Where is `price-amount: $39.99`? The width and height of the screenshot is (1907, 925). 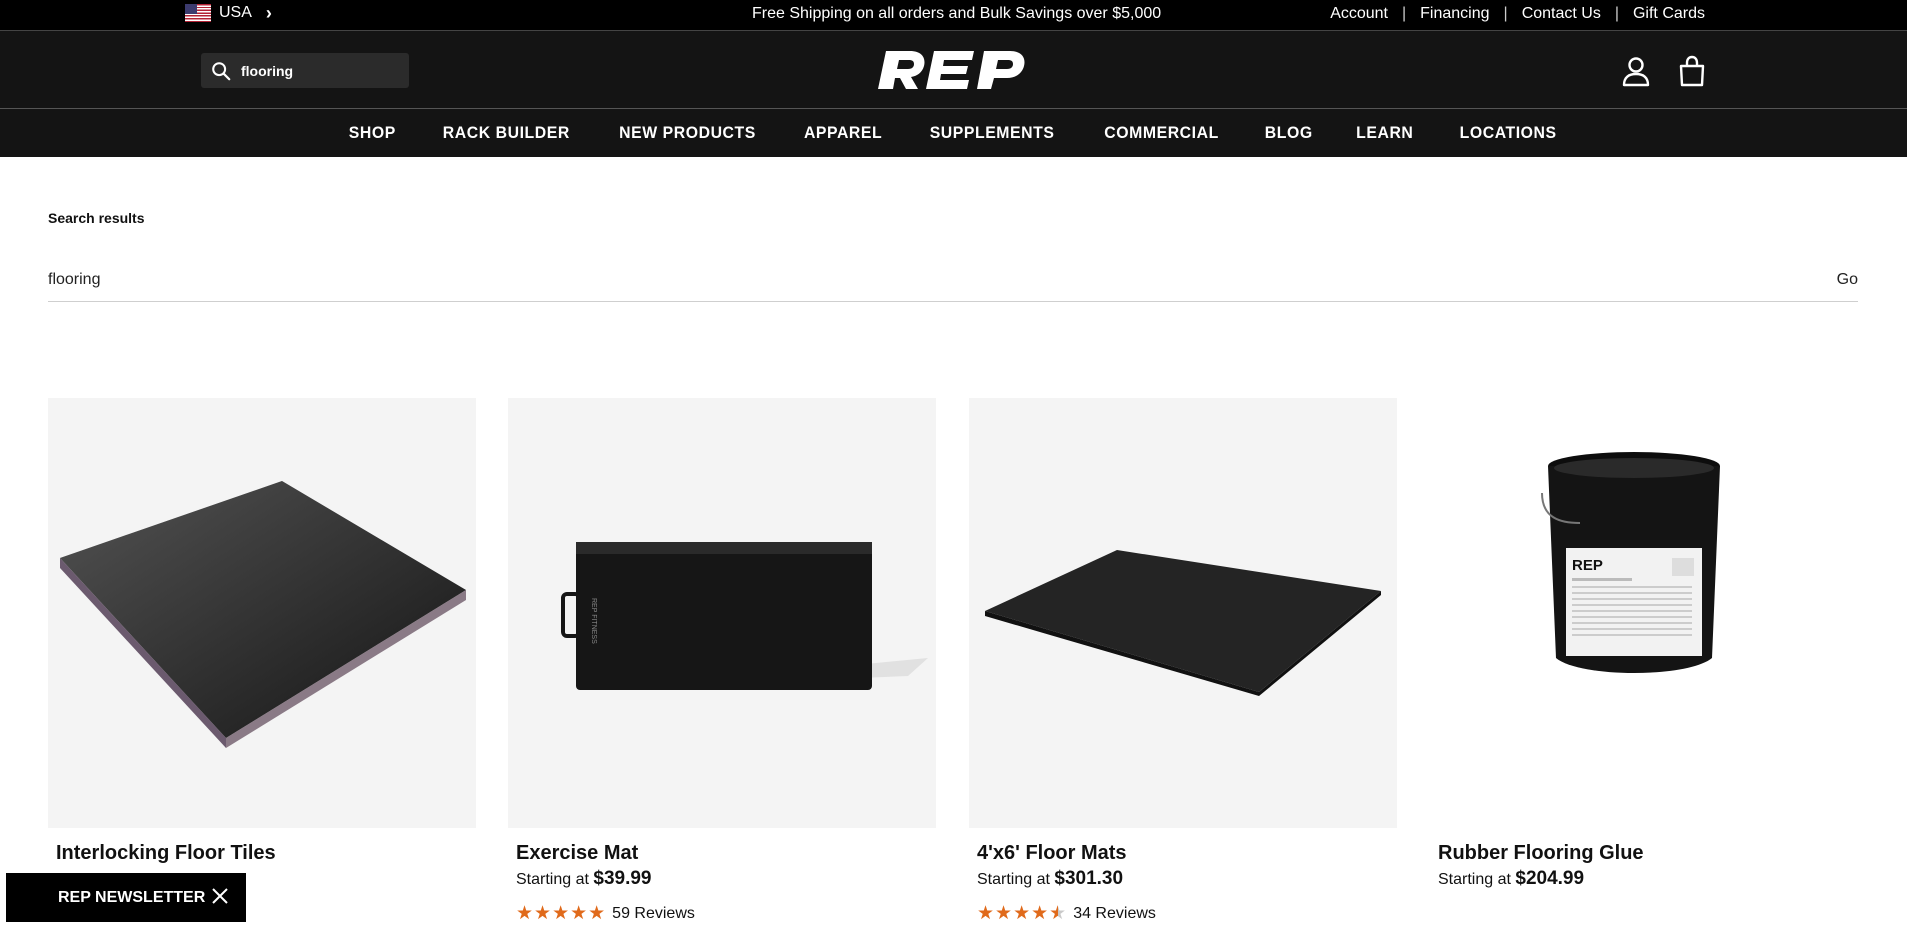
price-amount: $39.99 is located at coordinates (622, 878).